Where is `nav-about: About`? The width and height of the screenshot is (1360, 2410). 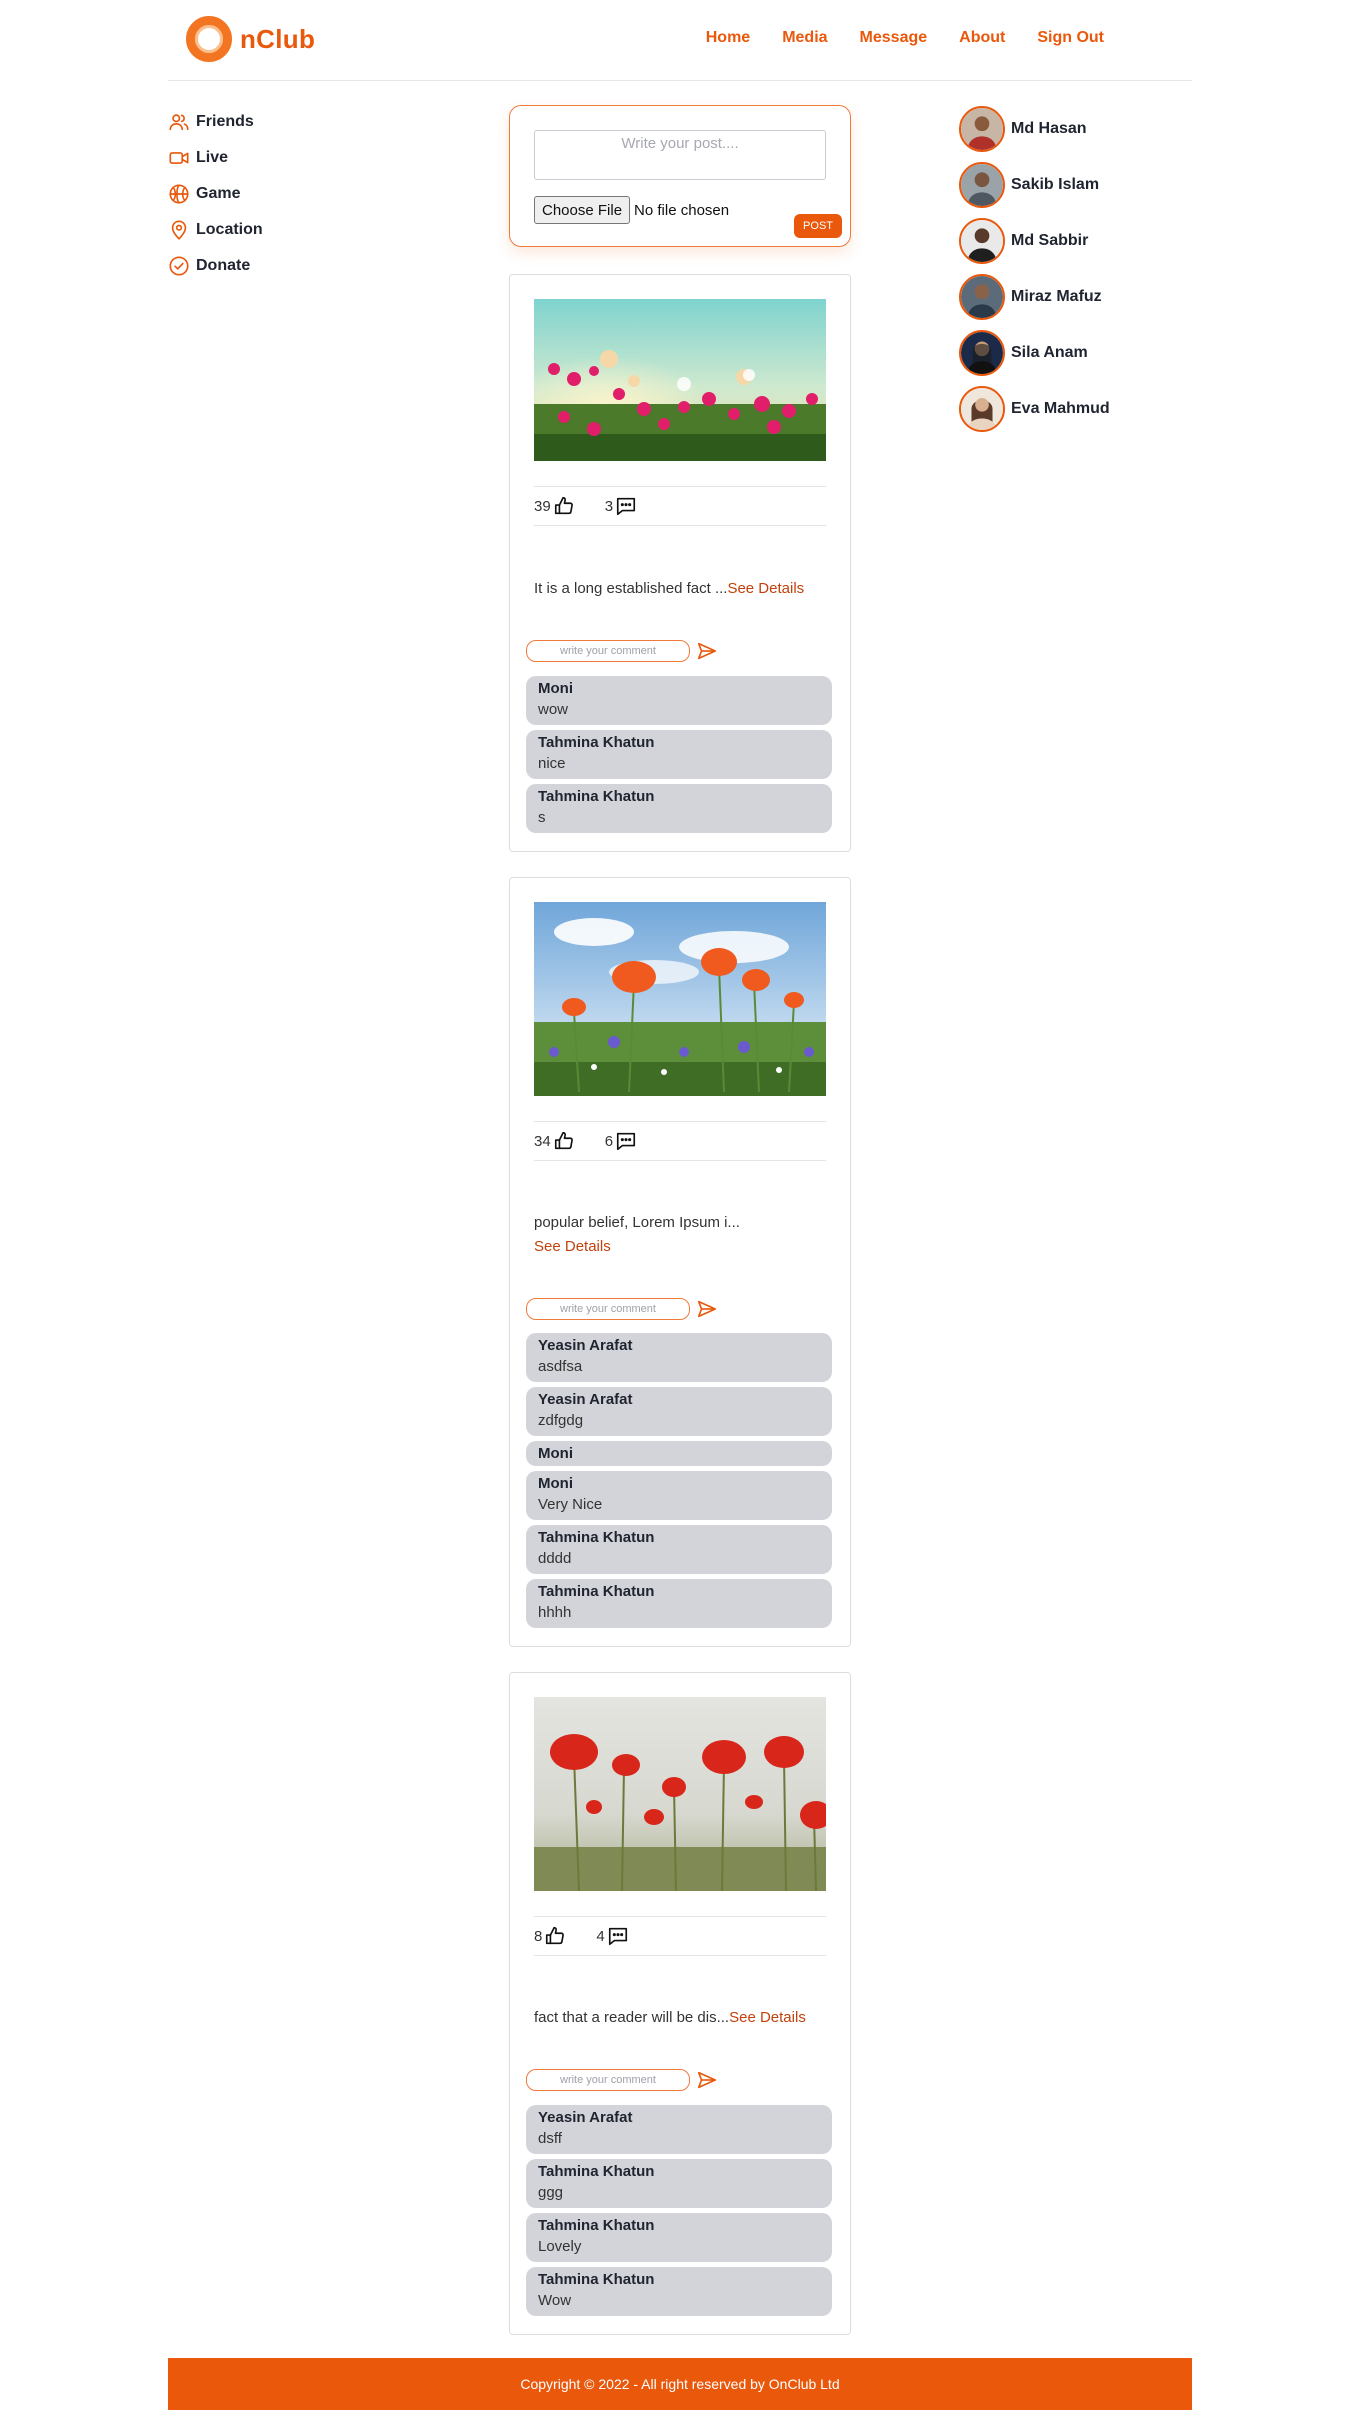 nav-about: About is located at coordinates (982, 38).